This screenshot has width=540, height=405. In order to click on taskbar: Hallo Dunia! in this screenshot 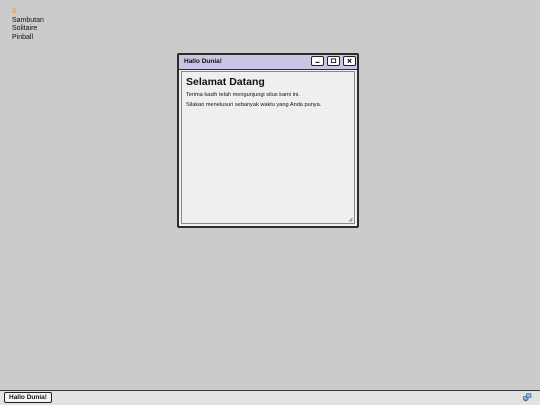, I will do `click(270, 397)`.